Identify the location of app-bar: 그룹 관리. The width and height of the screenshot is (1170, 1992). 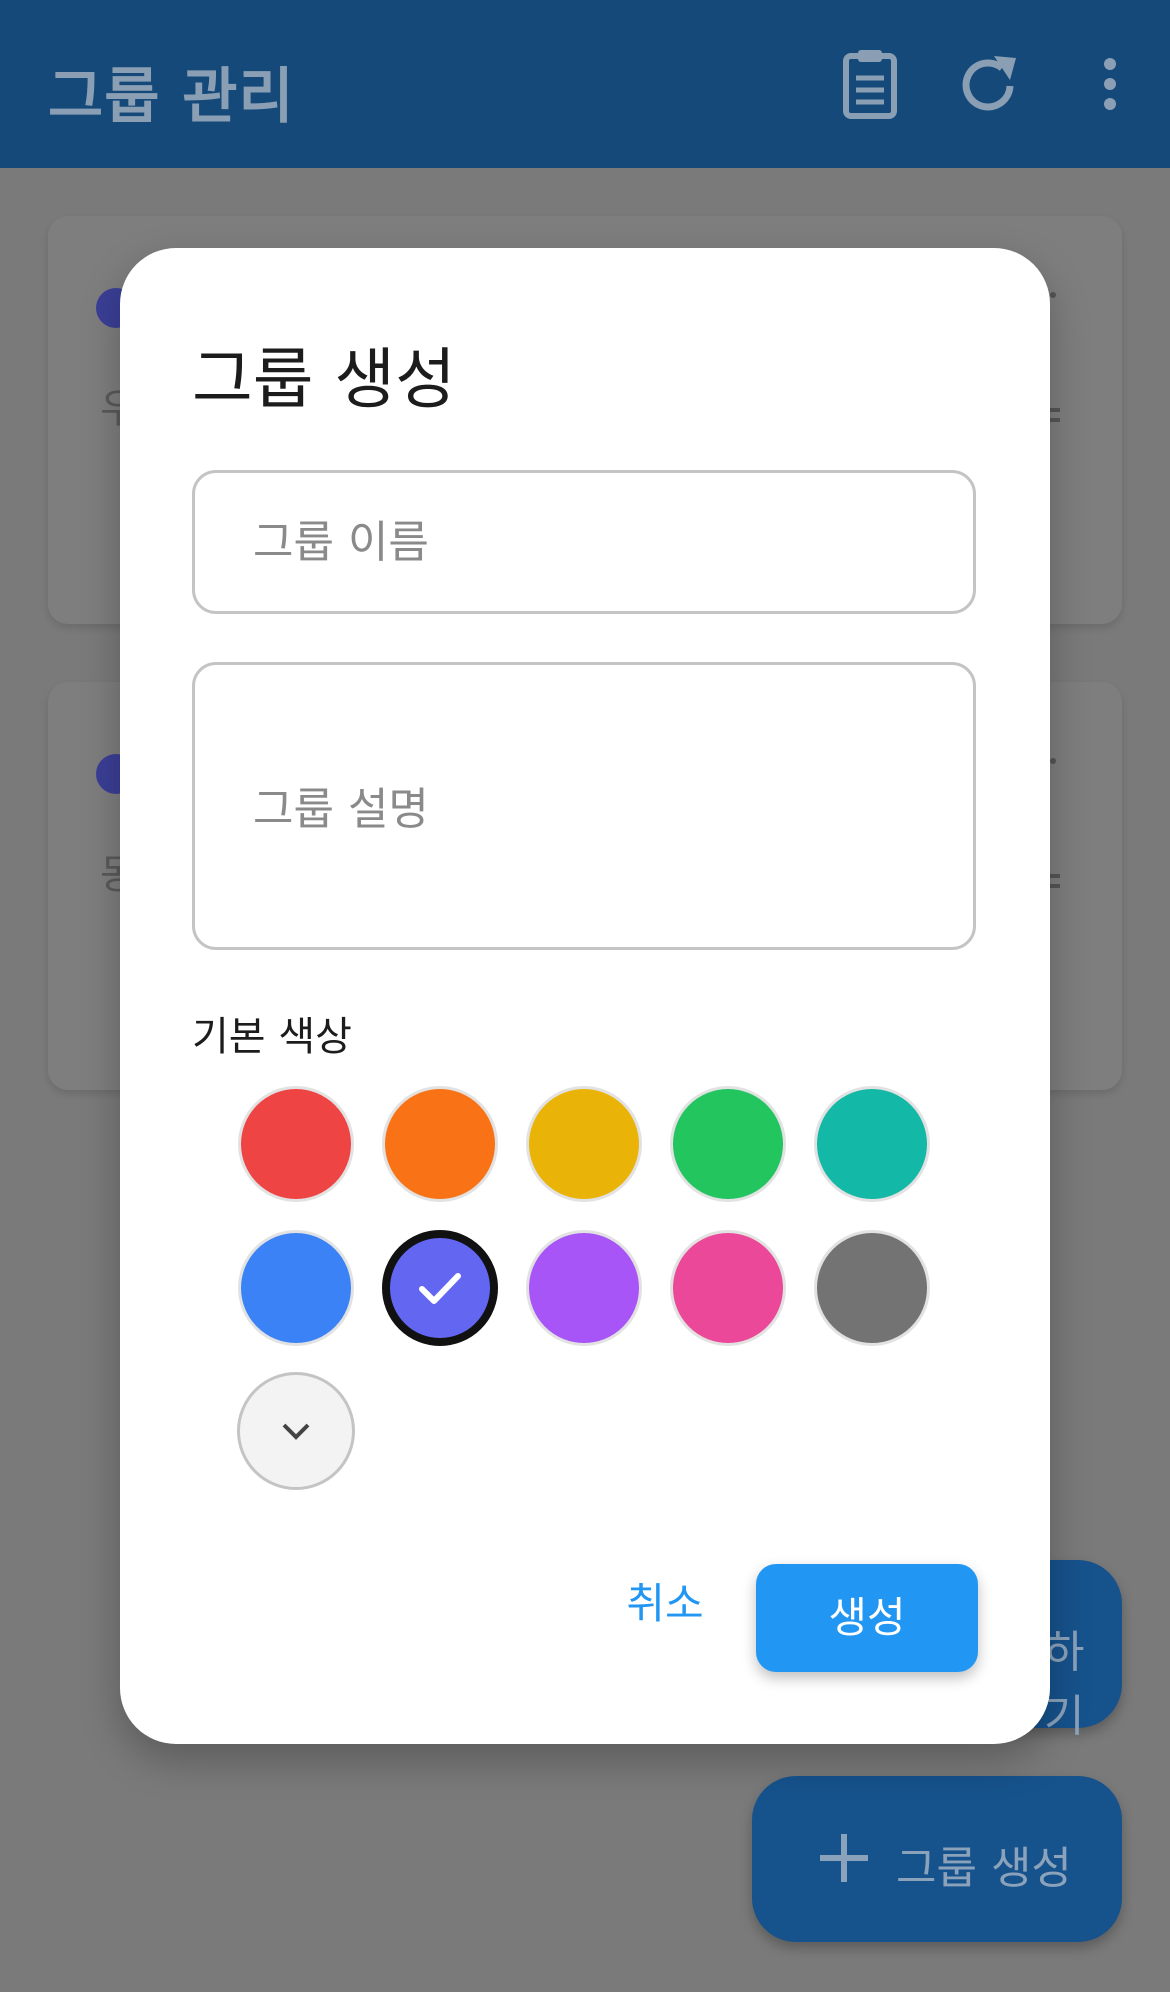
(585, 84).